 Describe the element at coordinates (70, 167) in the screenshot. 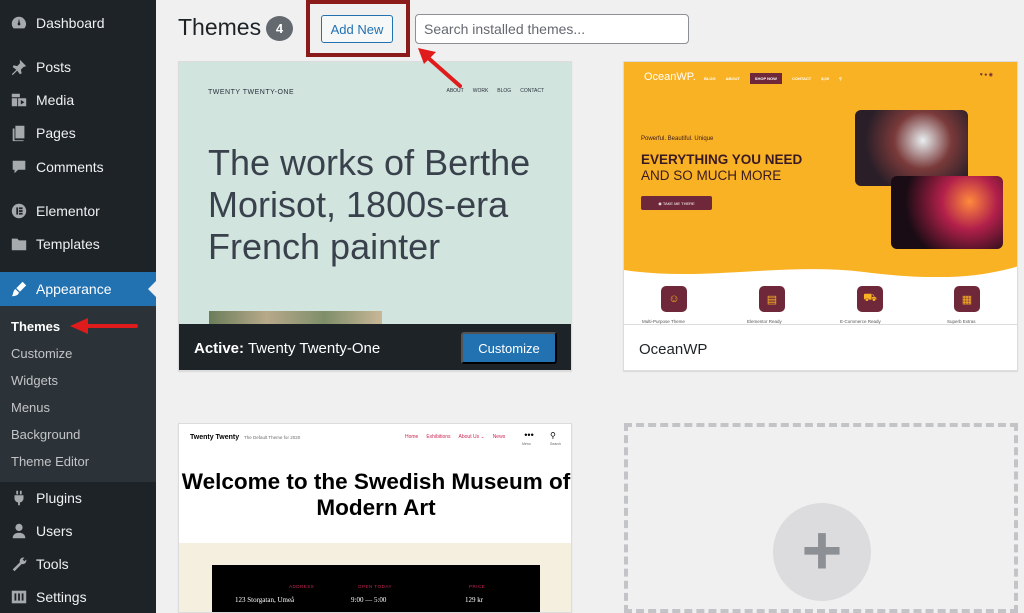

I see `sidebar-item-label: Comments` at that location.